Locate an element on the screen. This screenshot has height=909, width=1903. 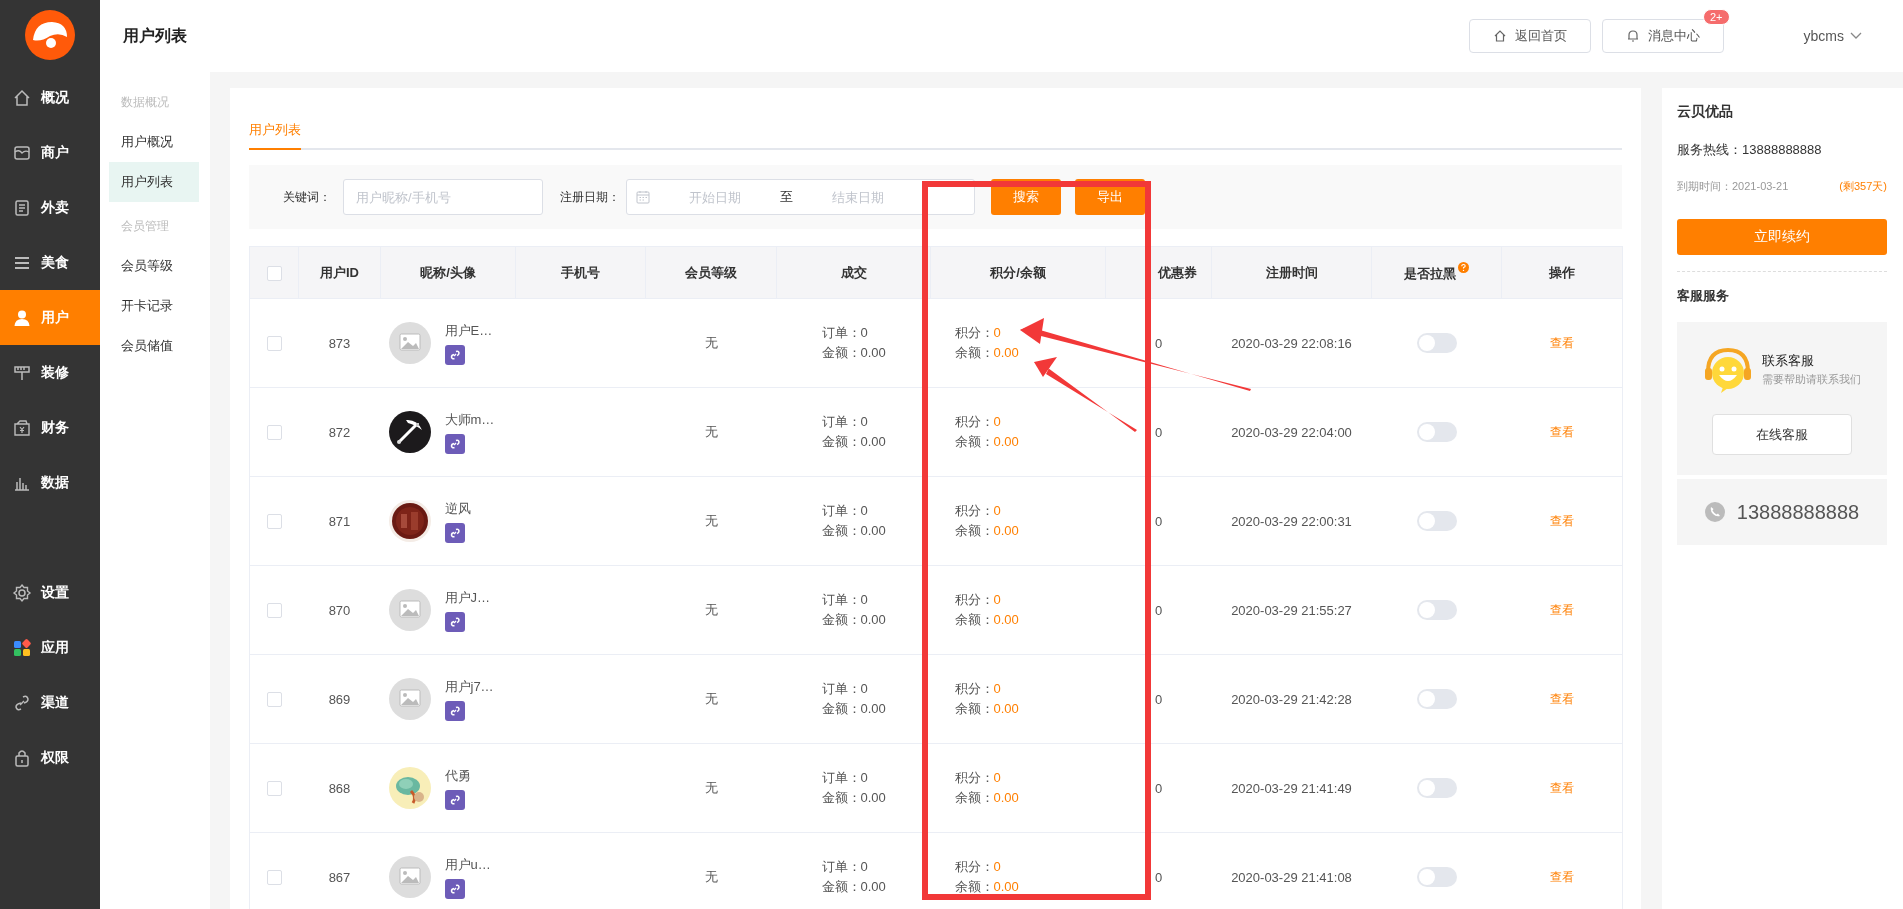
sidebar-item: 外卖 is located at coordinates (50, 207).